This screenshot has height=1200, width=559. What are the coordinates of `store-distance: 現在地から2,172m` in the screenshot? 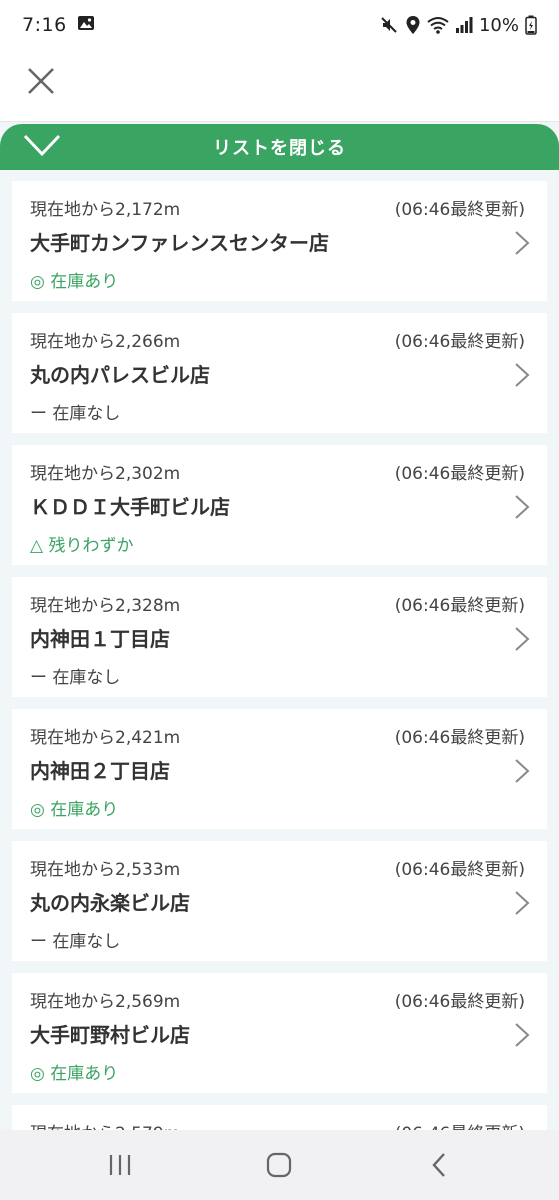 It's located at (105, 210).